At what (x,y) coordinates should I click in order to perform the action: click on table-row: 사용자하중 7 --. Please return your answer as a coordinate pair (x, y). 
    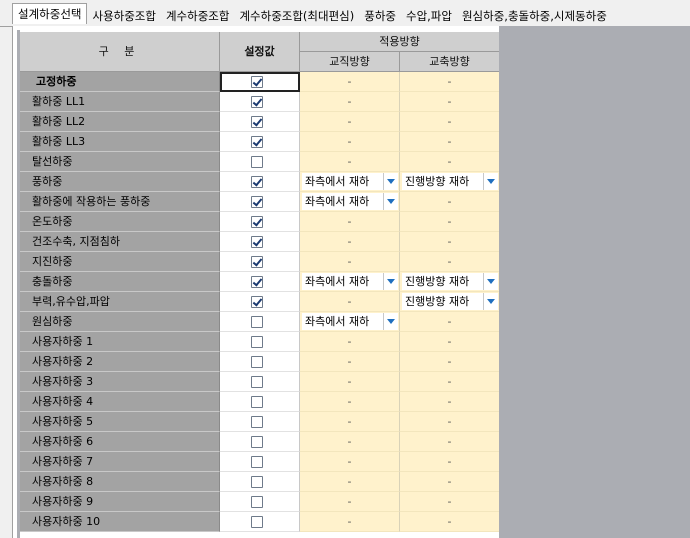
    Looking at the image, I should click on (259, 462).